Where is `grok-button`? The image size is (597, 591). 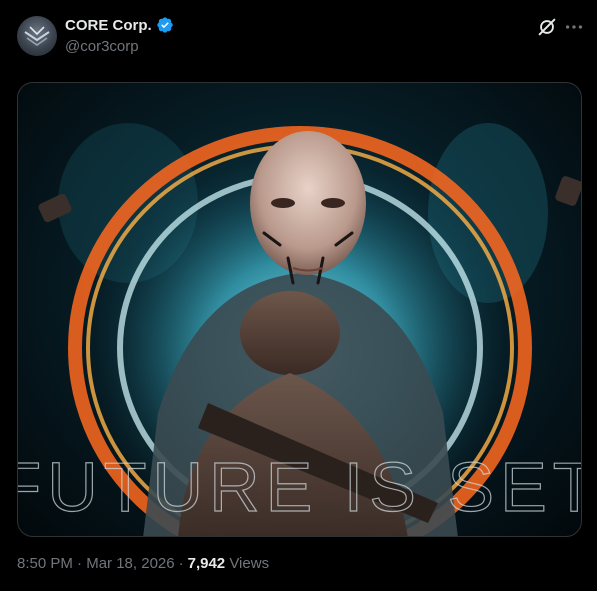
grok-button is located at coordinates (547, 27).